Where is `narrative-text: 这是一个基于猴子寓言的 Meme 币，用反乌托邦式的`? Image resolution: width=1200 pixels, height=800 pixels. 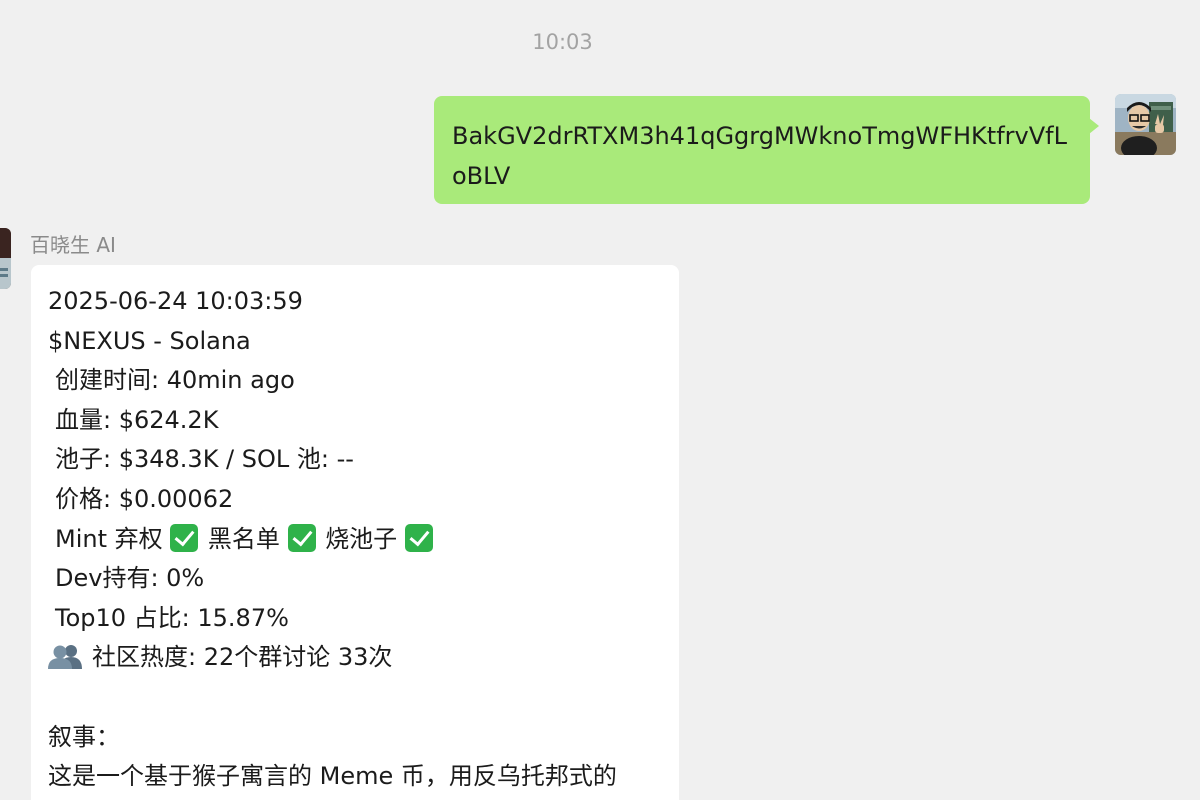 narrative-text: 这是一个基于猴子寓言的 Meme 币，用反乌托邦式的 is located at coordinates (332, 776).